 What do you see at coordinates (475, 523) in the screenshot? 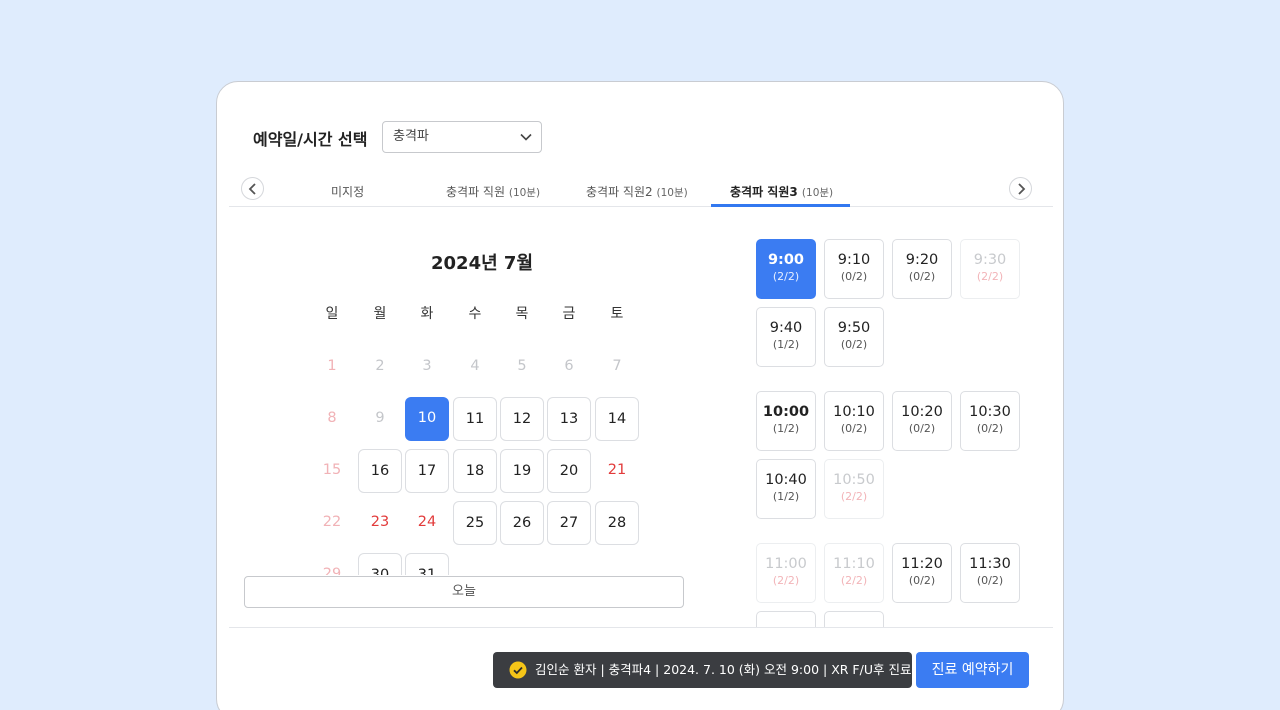
I see `calendar-day: 25` at bounding box center [475, 523].